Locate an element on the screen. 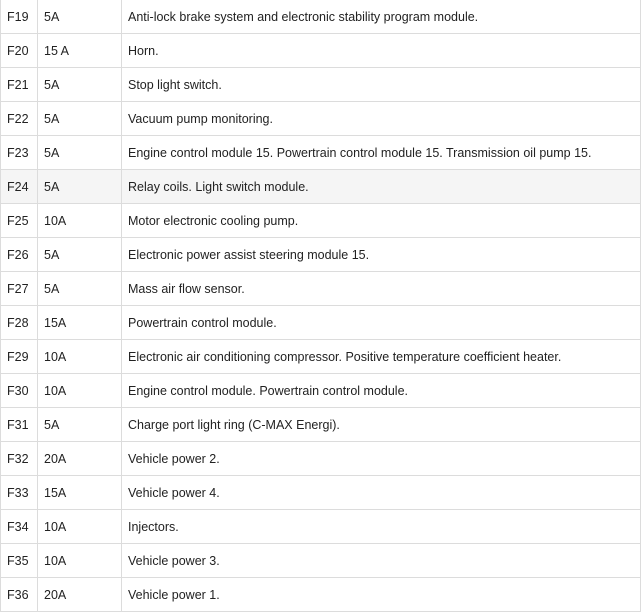 The width and height of the screenshot is (642, 616). fuse-number: F25 is located at coordinates (19, 220).